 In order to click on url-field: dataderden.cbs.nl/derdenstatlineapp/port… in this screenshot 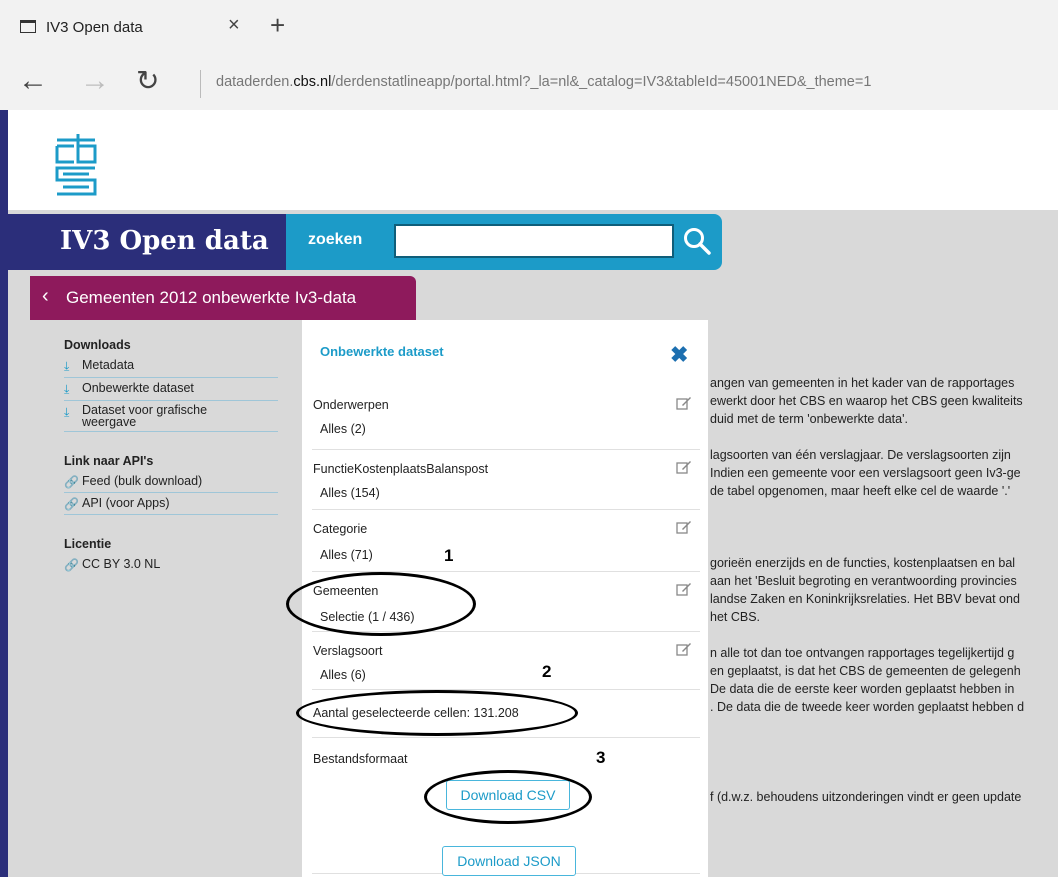, I will do `click(543, 82)`.